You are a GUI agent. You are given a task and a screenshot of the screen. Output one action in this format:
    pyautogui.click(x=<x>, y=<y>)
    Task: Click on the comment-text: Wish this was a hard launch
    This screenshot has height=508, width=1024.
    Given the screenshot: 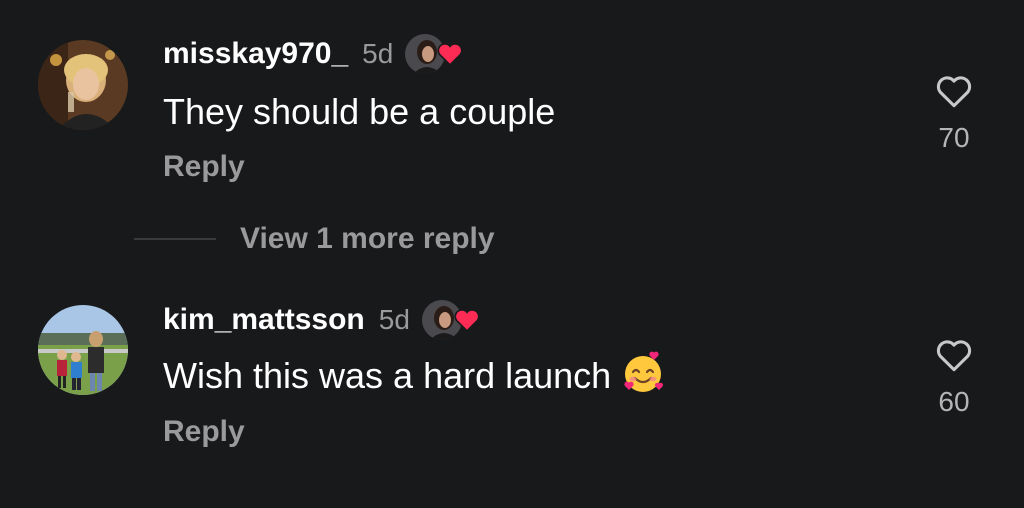 What is the action you would take?
    pyautogui.click(x=387, y=375)
    